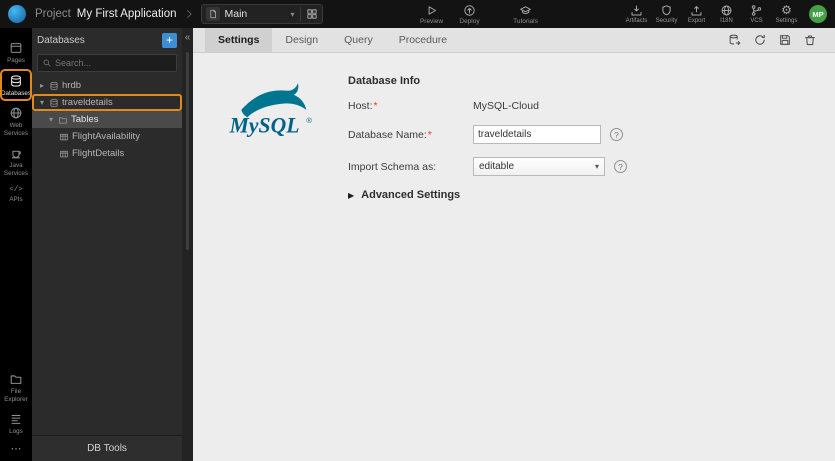  Describe the element at coordinates (16, 121) in the screenshot. I see `rail-item-web-services: Web Services` at that location.